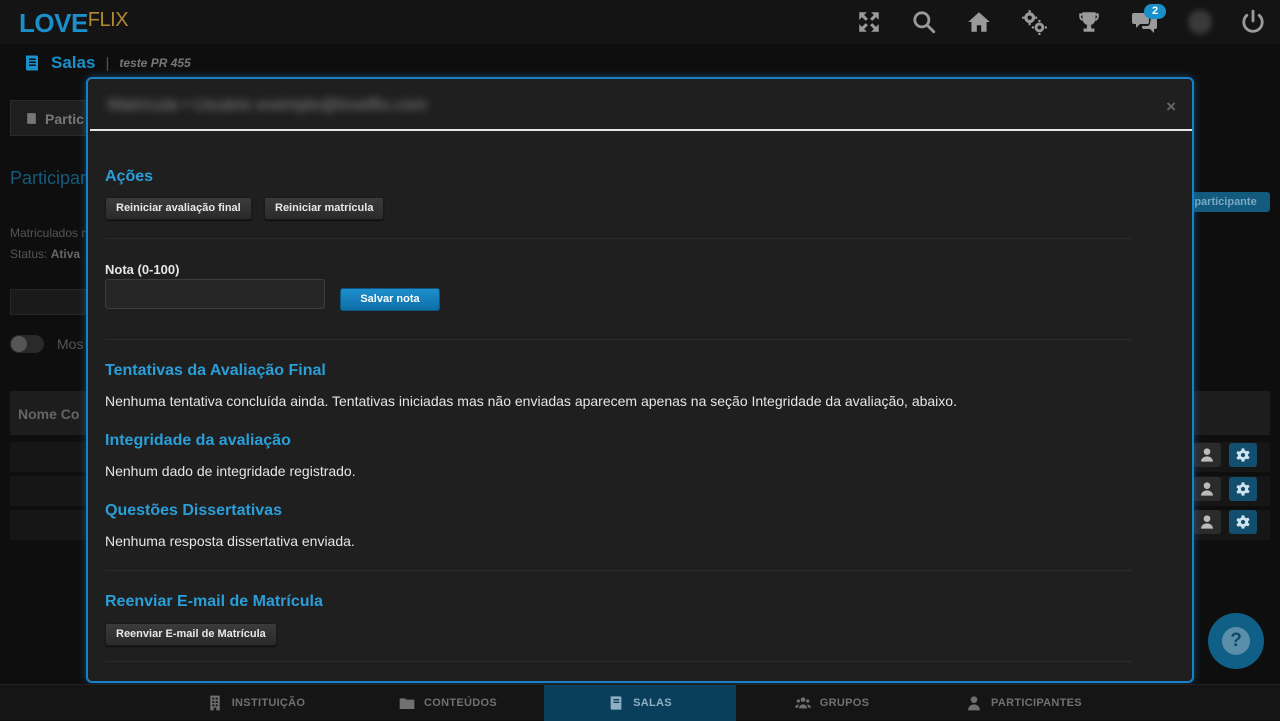 Image resolution: width=1280 pixels, height=721 pixels. What do you see at coordinates (142, 269) in the screenshot?
I see `grade-label: Nota (0-100)` at bounding box center [142, 269].